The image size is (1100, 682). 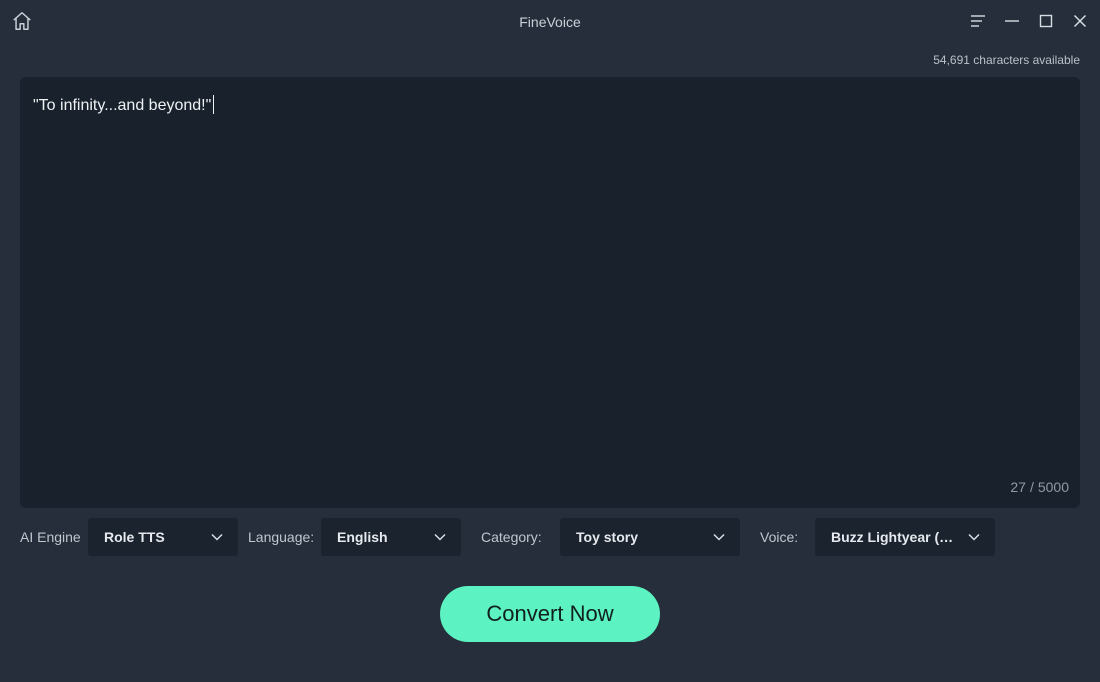 I want to click on voice-label: Voice:, so click(x=779, y=537).